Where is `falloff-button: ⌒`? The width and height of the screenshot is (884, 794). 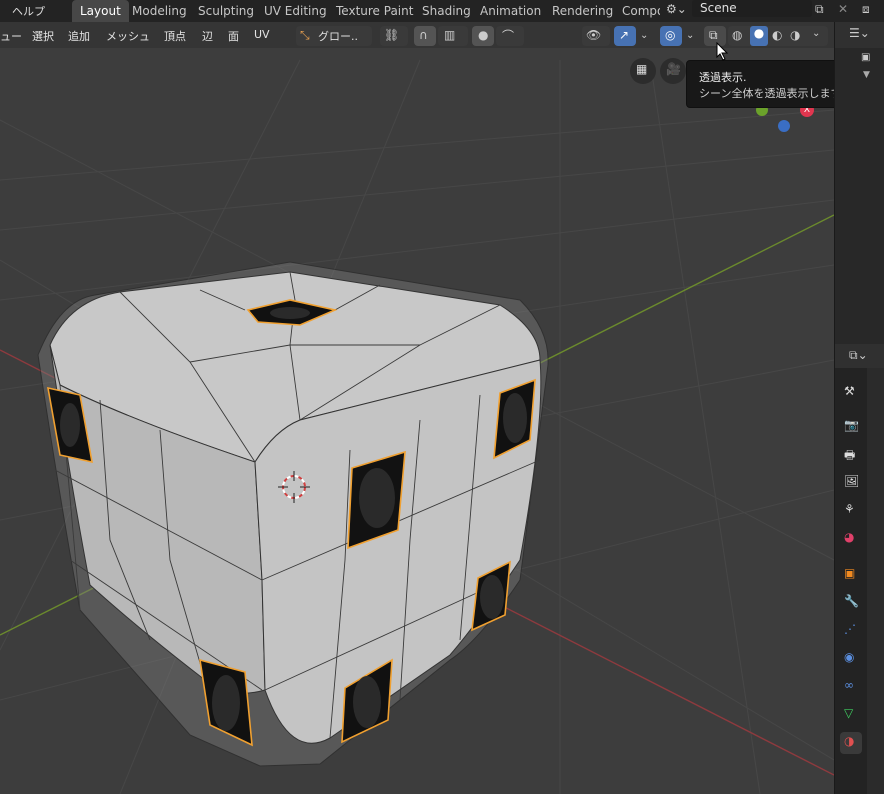 falloff-button: ⌒ is located at coordinates (510, 36).